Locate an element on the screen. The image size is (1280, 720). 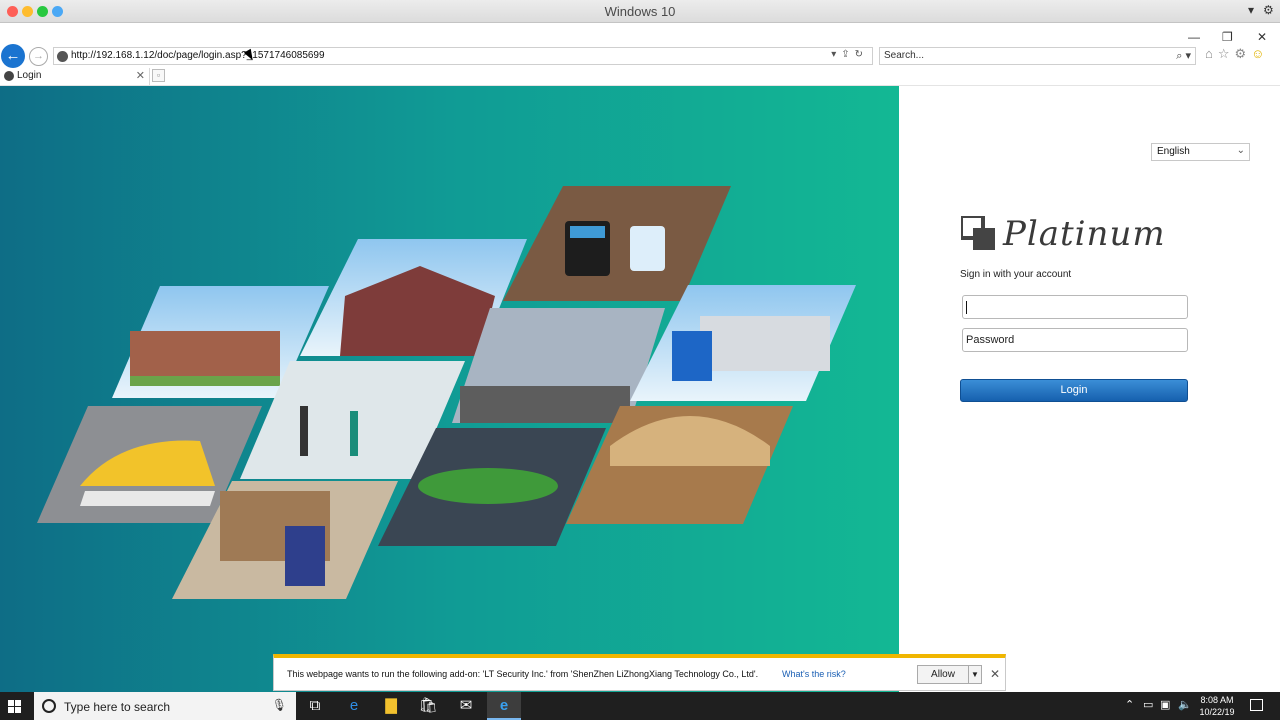
forward-icon: → is located at coordinates (38, 56).